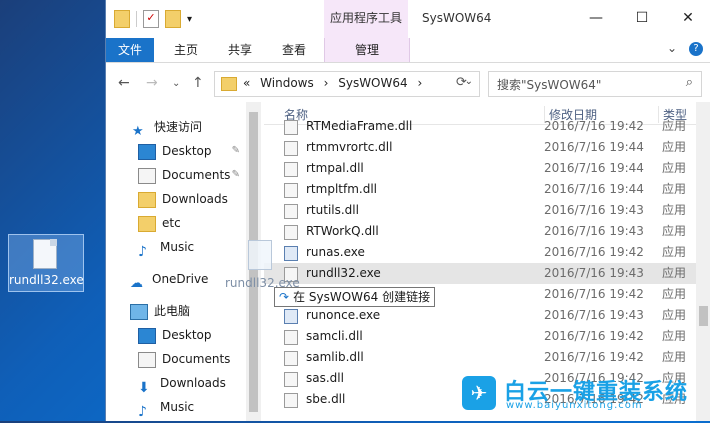 This screenshot has width=710, height=423. Describe the element at coordinates (461, 82) in the screenshot. I see `refresh-icon: ⟳` at that location.